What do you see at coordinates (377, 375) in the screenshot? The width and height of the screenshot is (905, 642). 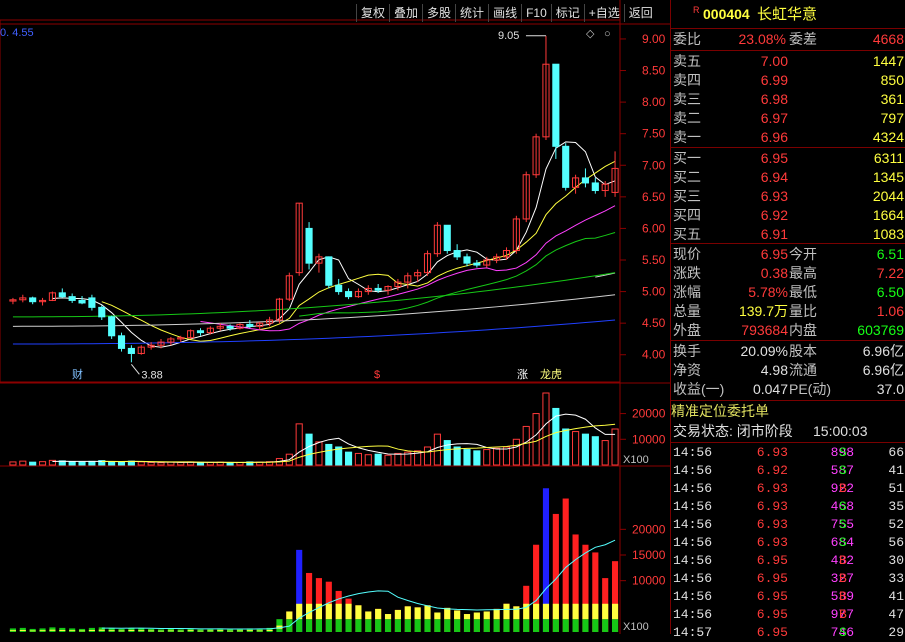 I see `event-marker-dollar: $` at bounding box center [377, 375].